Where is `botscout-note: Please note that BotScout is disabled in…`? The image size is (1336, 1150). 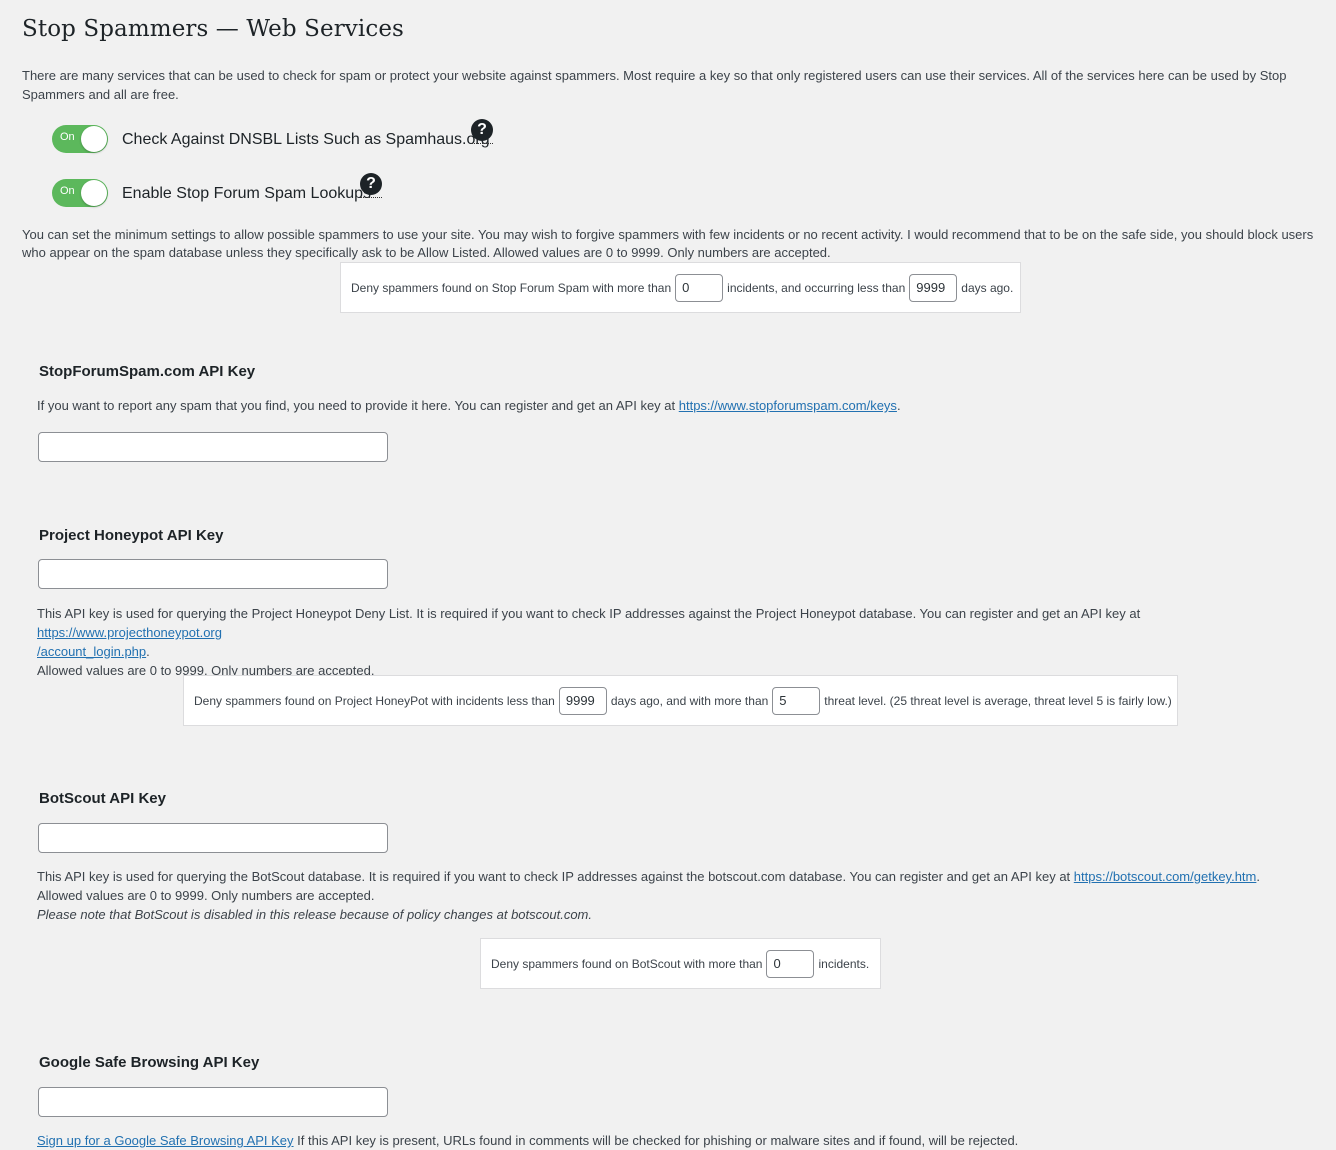
botscout-note: Please note that BotScout is disabled in… is located at coordinates (315, 914).